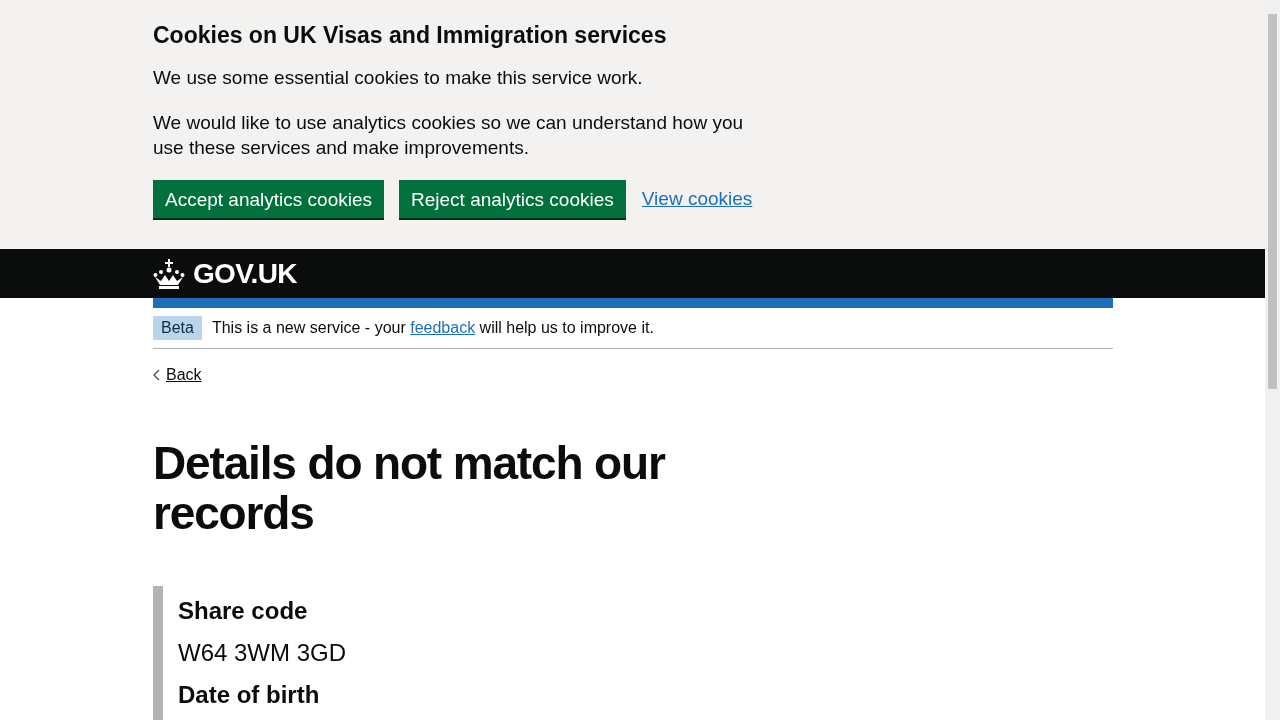  What do you see at coordinates (169, 273) in the screenshot?
I see `crown-icon` at bounding box center [169, 273].